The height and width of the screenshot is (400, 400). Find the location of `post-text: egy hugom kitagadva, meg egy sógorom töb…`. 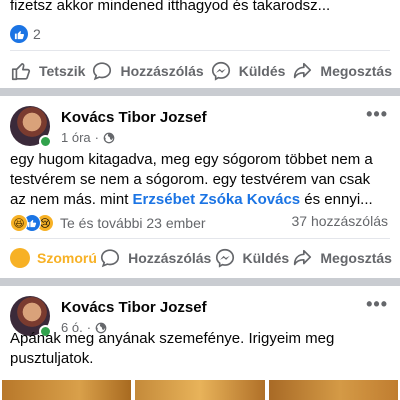

post-text: egy hugom kitagadva, meg egy sógorom töb… is located at coordinates (199, 180).